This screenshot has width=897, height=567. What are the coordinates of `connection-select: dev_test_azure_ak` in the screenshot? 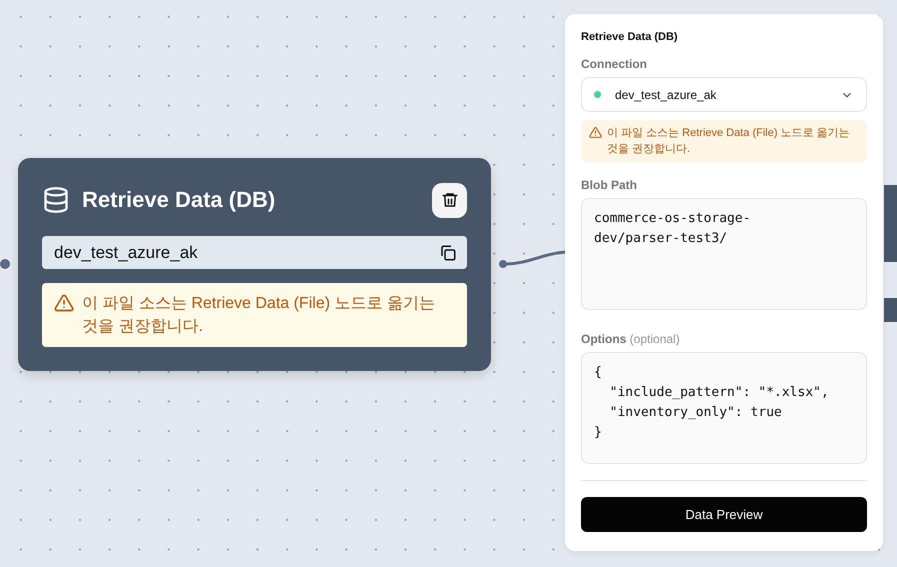 It's located at (724, 94).